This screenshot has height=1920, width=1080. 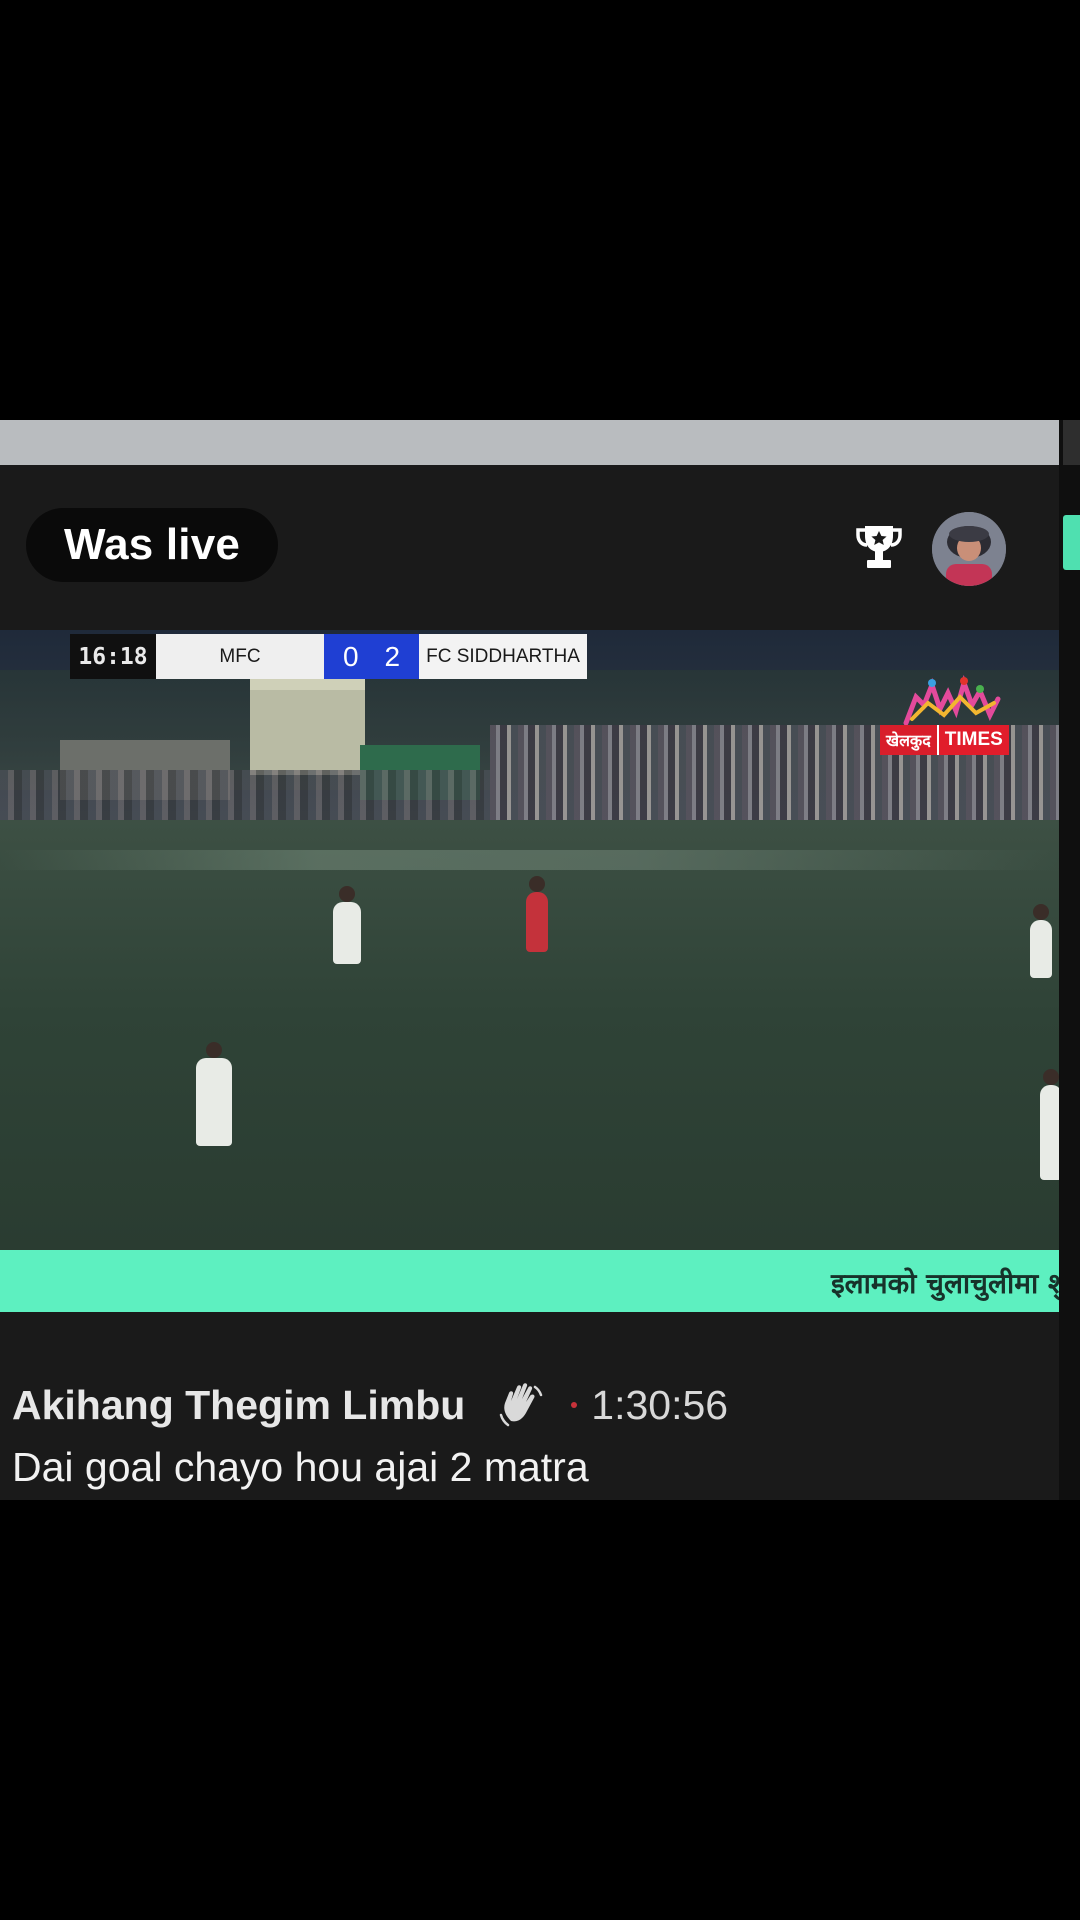 I want to click on home-team: MFC, so click(x=240, y=656).